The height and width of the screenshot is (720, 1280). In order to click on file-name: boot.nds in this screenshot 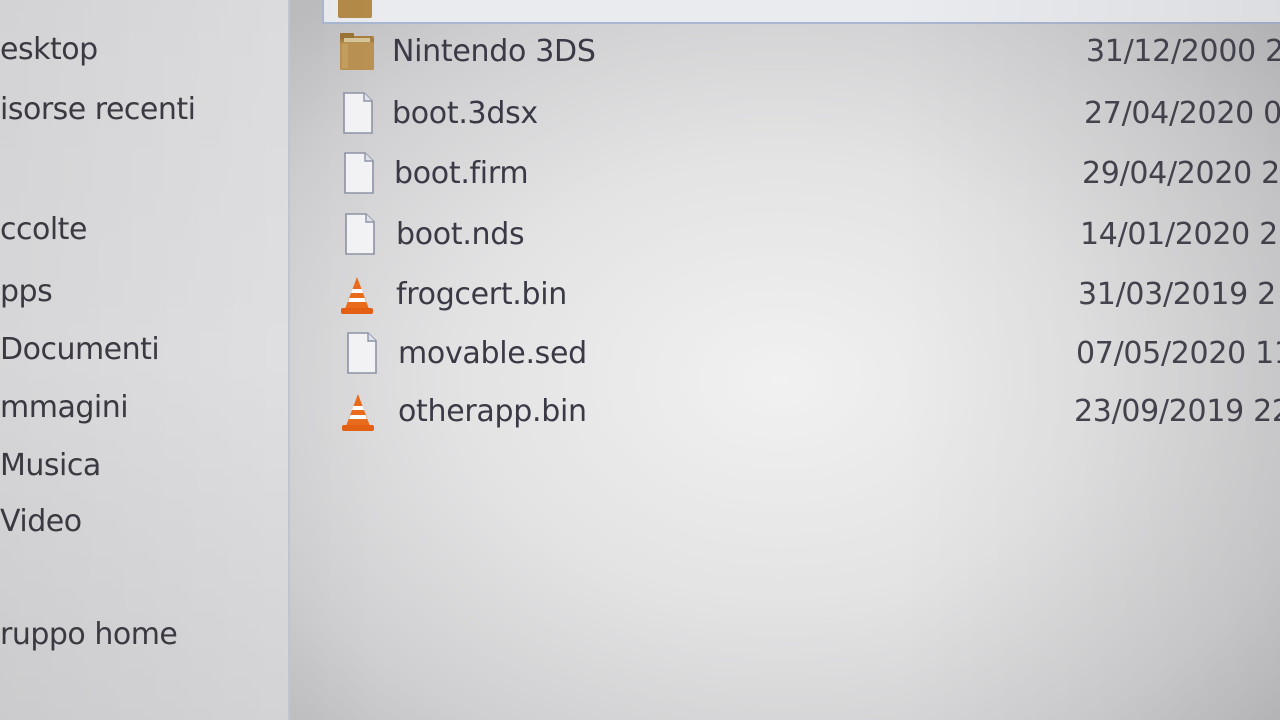, I will do `click(460, 234)`.